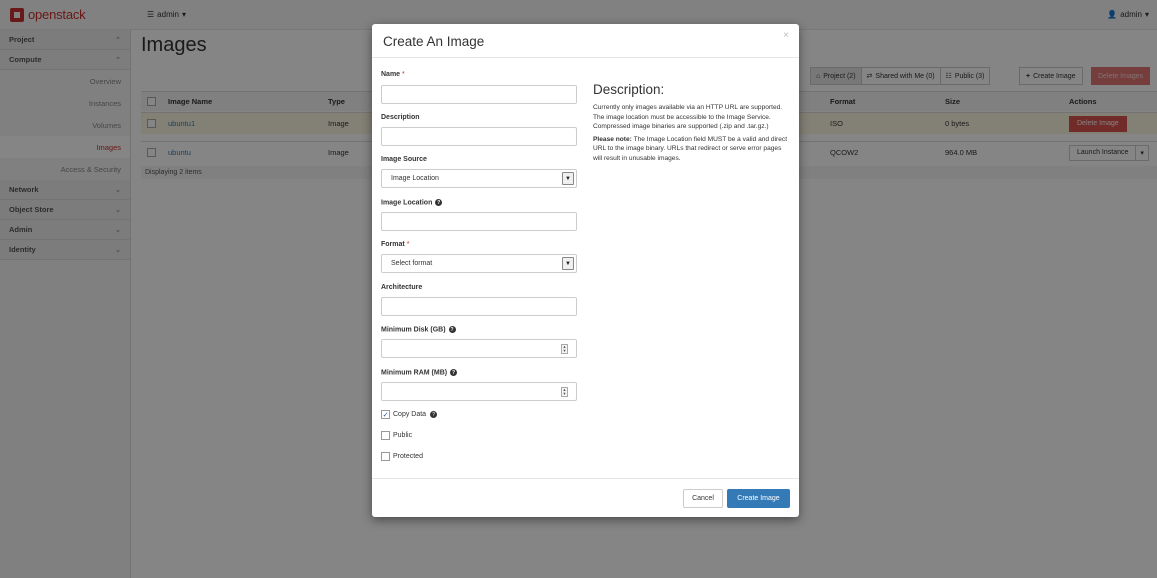 The height and width of the screenshot is (578, 1157). Describe the element at coordinates (402, 287) in the screenshot. I see `architecture-label: Architecture` at that location.